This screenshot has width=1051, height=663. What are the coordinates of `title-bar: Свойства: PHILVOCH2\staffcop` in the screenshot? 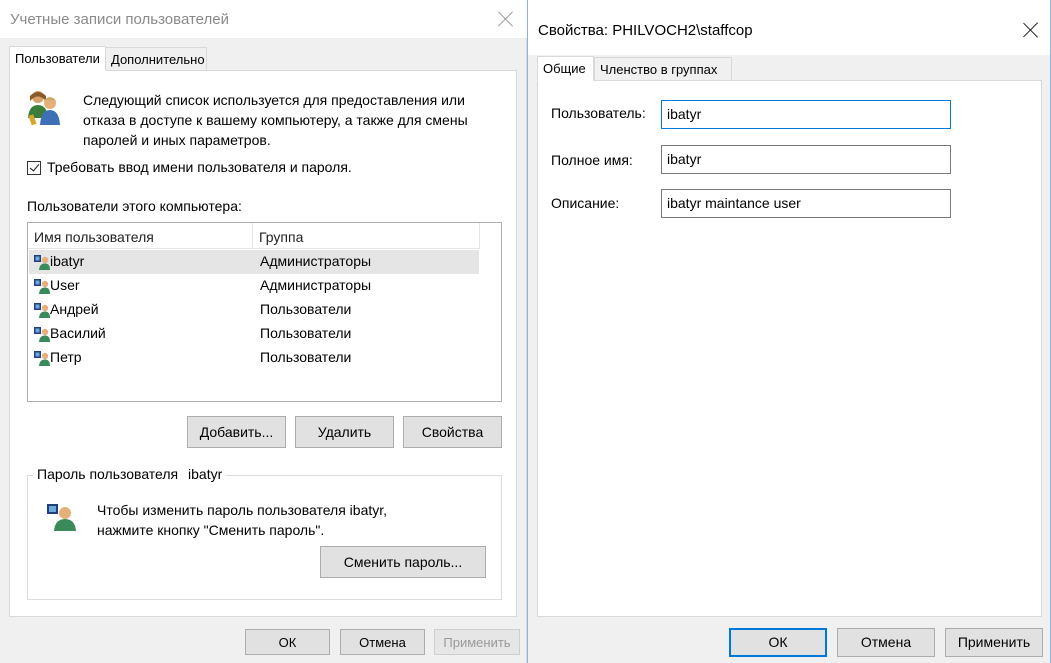 It's located at (789, 27).